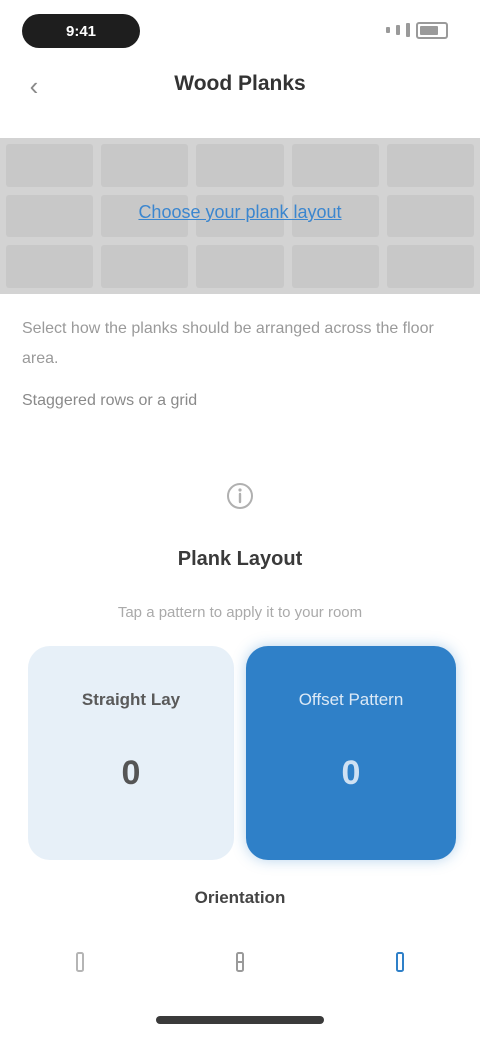 The image size is (480, 1040). What do you see at coordinates (240, 612) in the screenshot?
I see `section-subtitle: Tap a pattern to apply it to your room` at bounding box center [240, 612].